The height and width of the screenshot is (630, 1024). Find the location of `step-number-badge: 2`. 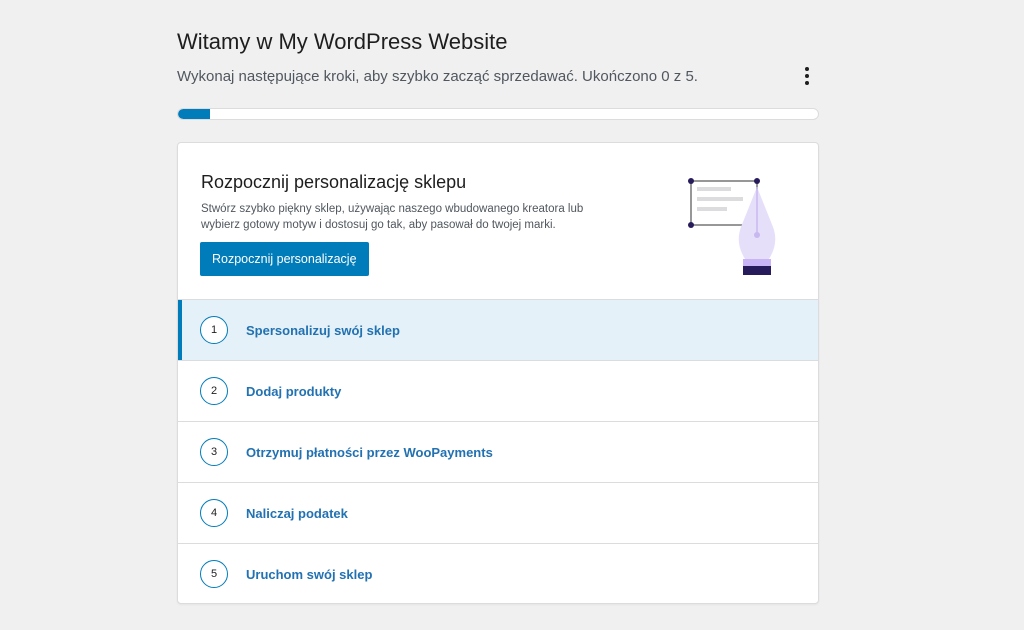

step-number-badge: 2 is located at coordinates (214, 391).